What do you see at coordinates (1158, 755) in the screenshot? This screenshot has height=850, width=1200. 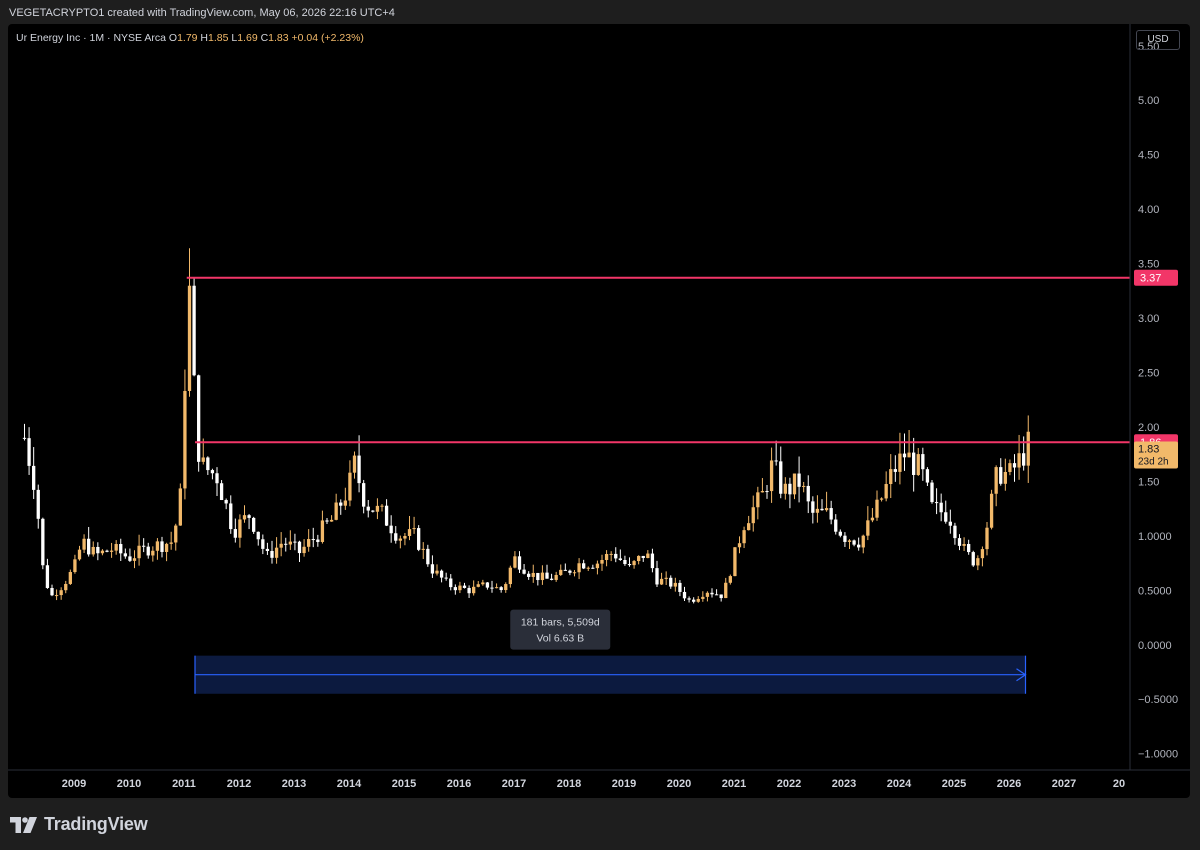 I see `price-tick-label: −1.0000` at bounding box center [1158, 755].